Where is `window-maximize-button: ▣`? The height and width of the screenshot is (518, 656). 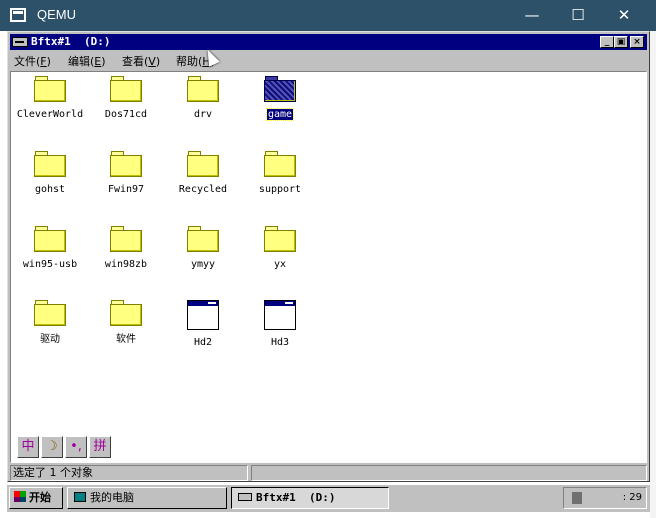
window-maximize-button: ▣ is located at coordinates (621, 42).